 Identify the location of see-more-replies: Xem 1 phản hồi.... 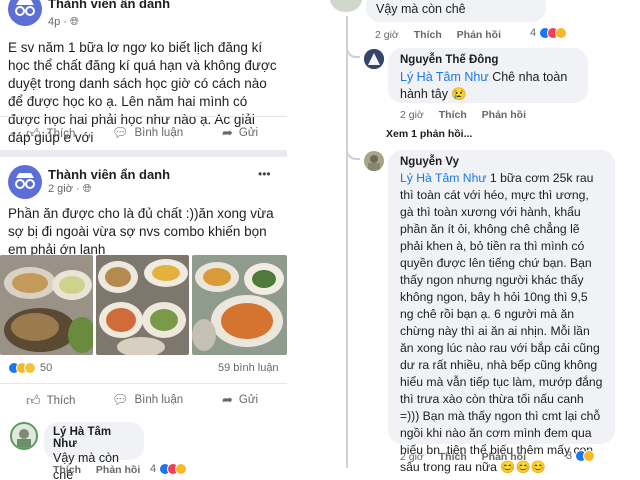
(429, 134).